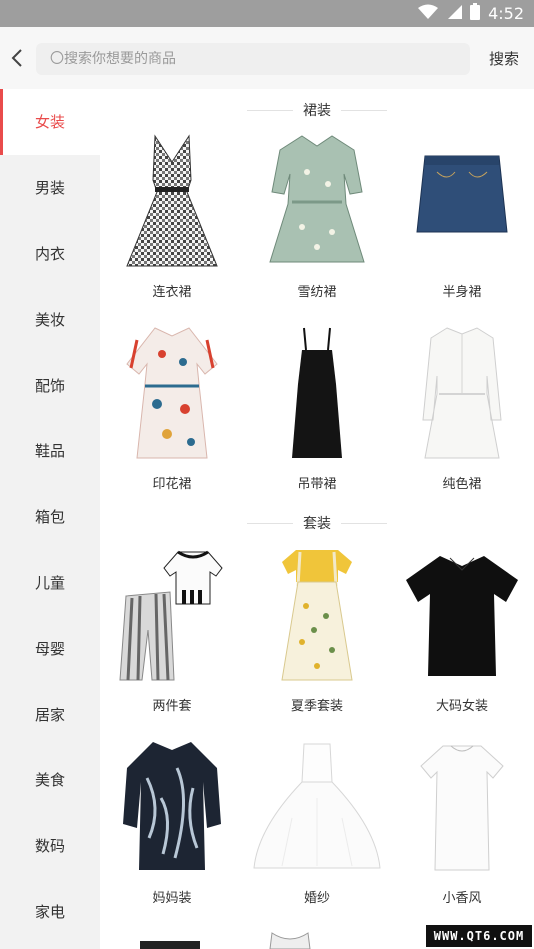  What do you see at coordinates (428, 14) in the screenshot?
I see `wifi-icon` at bounding box center [428, 14].